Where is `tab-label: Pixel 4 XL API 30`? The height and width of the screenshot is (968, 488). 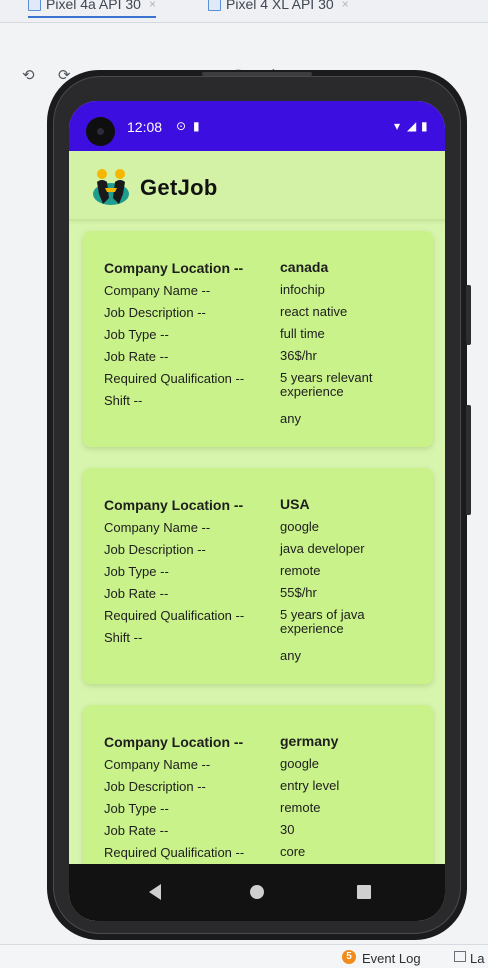 tab-label: Pixel 4 XL API 30 is located at coordinates (280, 6).